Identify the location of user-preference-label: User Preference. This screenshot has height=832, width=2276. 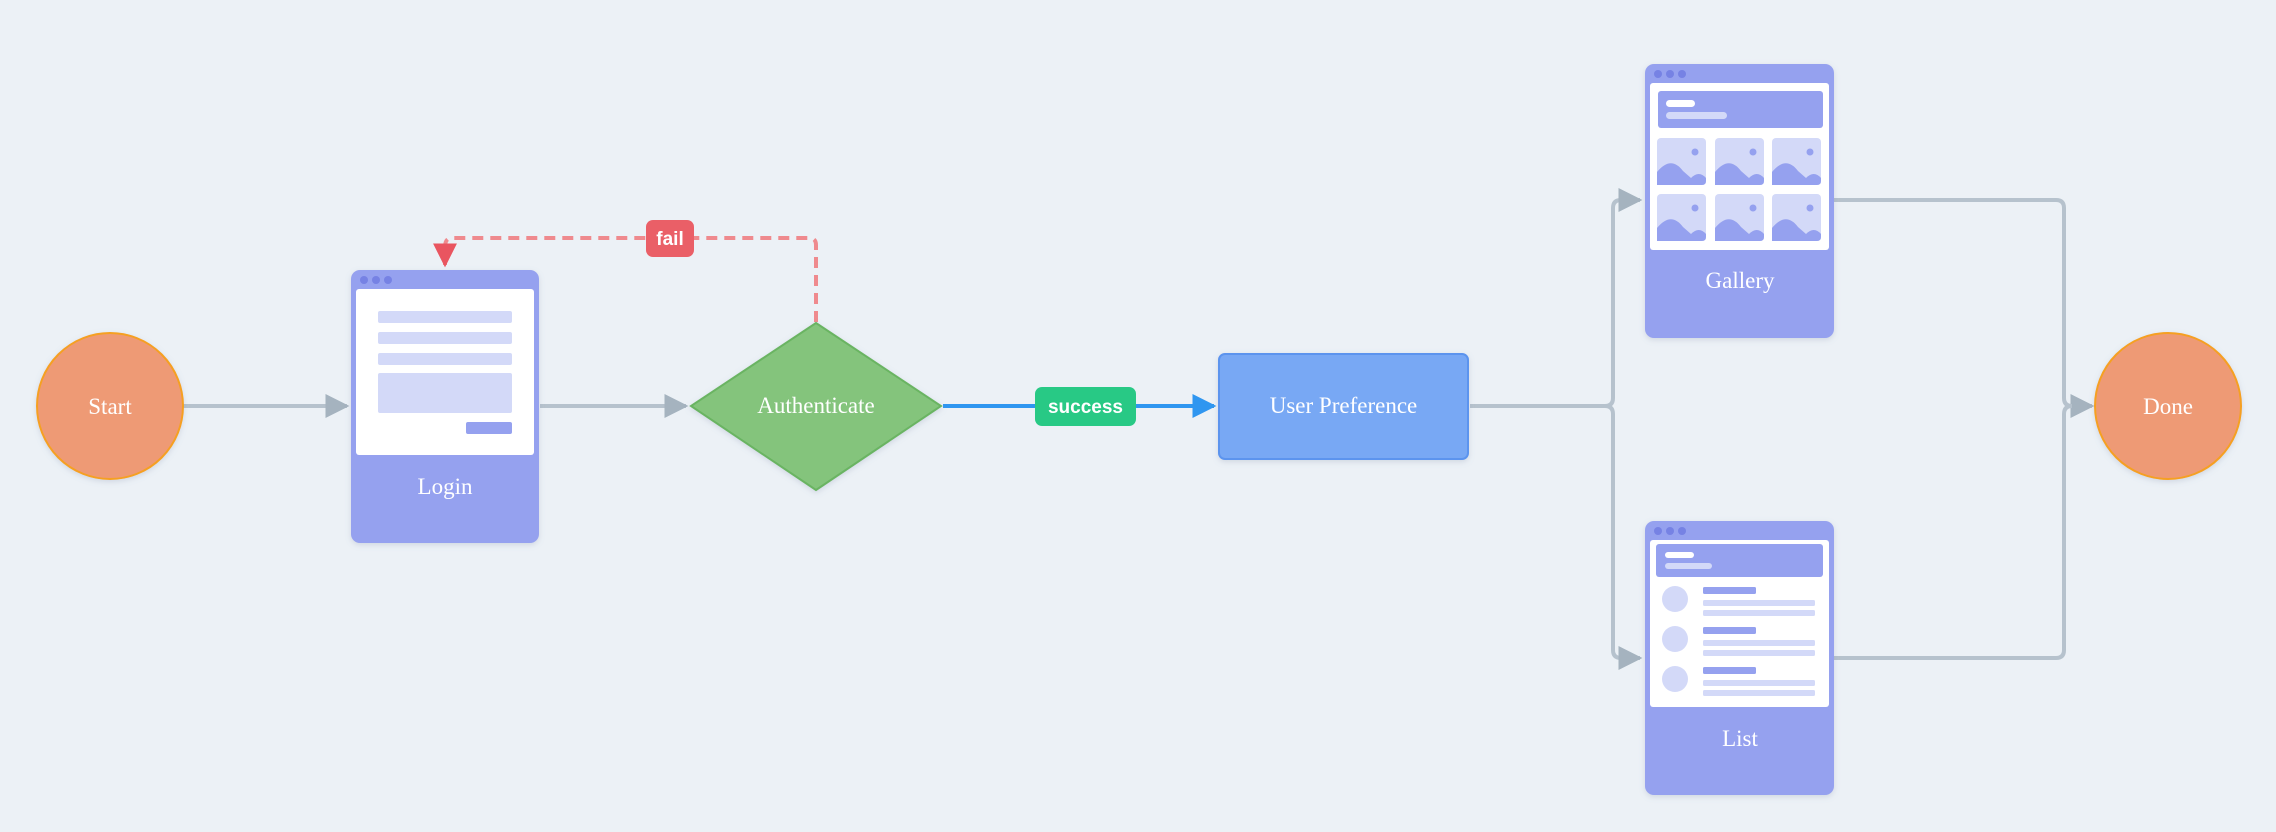
(1344, 405).